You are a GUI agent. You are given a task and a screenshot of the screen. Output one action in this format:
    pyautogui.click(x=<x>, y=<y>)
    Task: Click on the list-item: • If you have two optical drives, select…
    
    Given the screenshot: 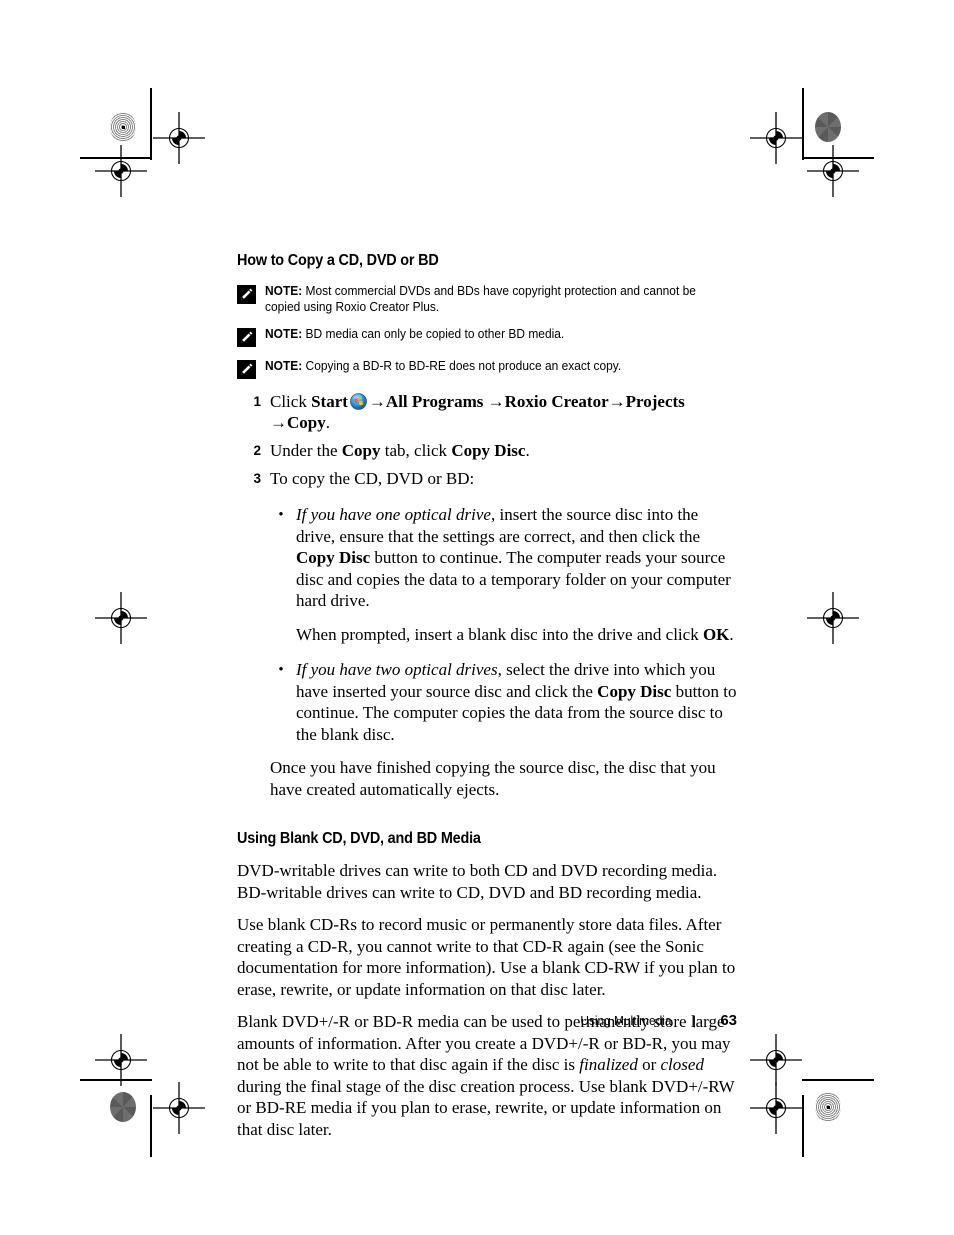 What is the action you would take?
    pyautogui.click(x=503, y=702)
    